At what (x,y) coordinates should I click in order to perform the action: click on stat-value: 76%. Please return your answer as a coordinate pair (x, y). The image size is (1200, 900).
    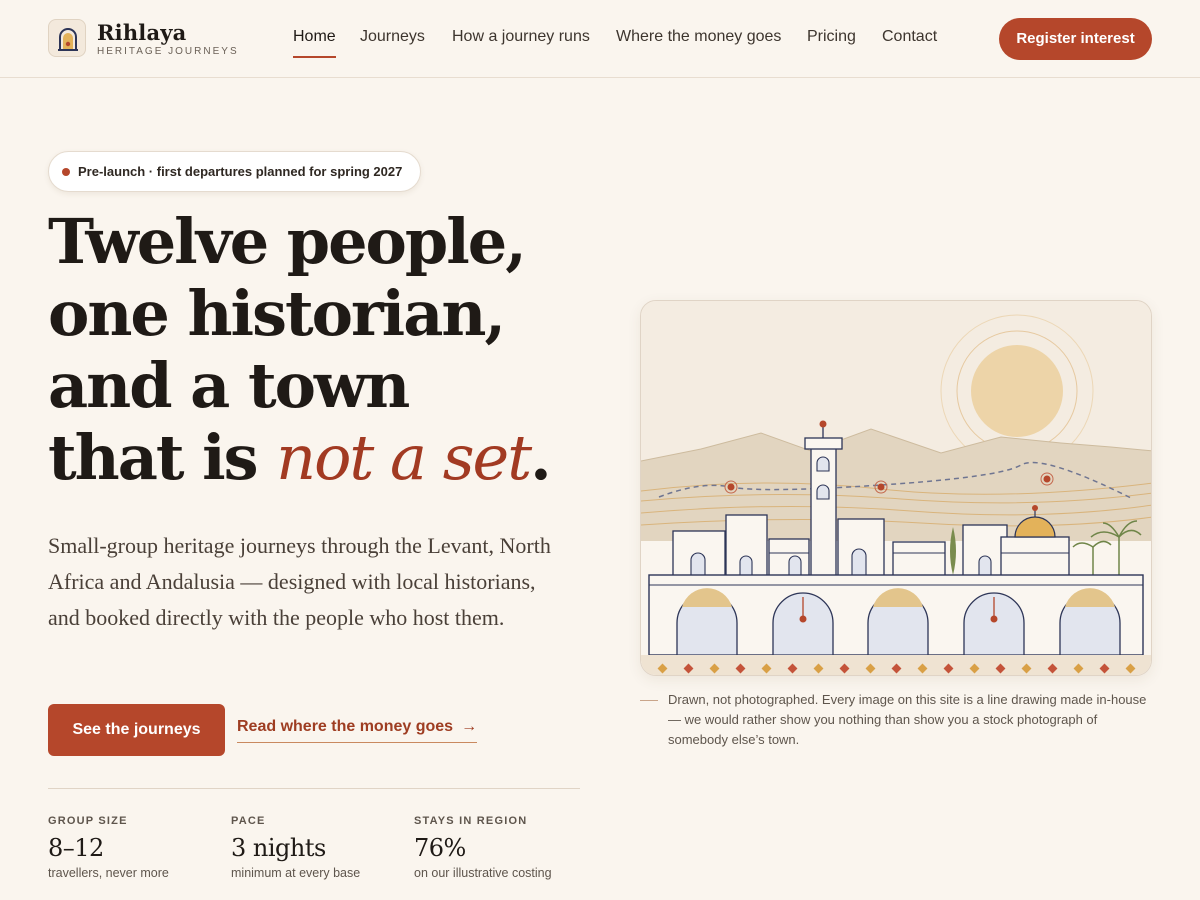
    Looking at the image, I should click on (440, 848).